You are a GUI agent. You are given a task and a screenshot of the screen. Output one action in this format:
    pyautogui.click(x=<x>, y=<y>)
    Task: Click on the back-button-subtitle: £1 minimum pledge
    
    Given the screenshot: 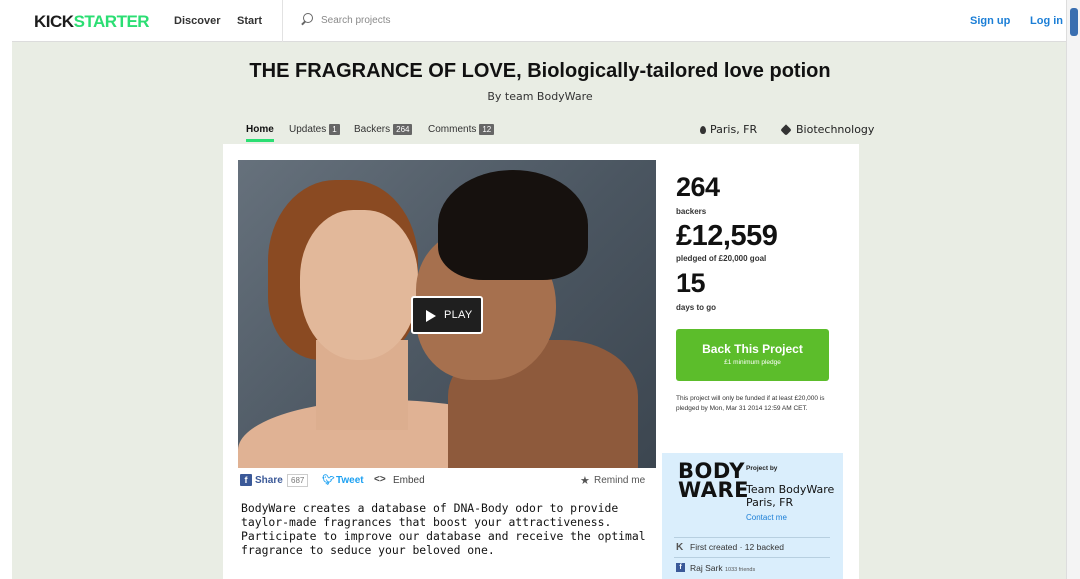 What is the action you would take?
    pyautogui.click(x=752, y=362)
    